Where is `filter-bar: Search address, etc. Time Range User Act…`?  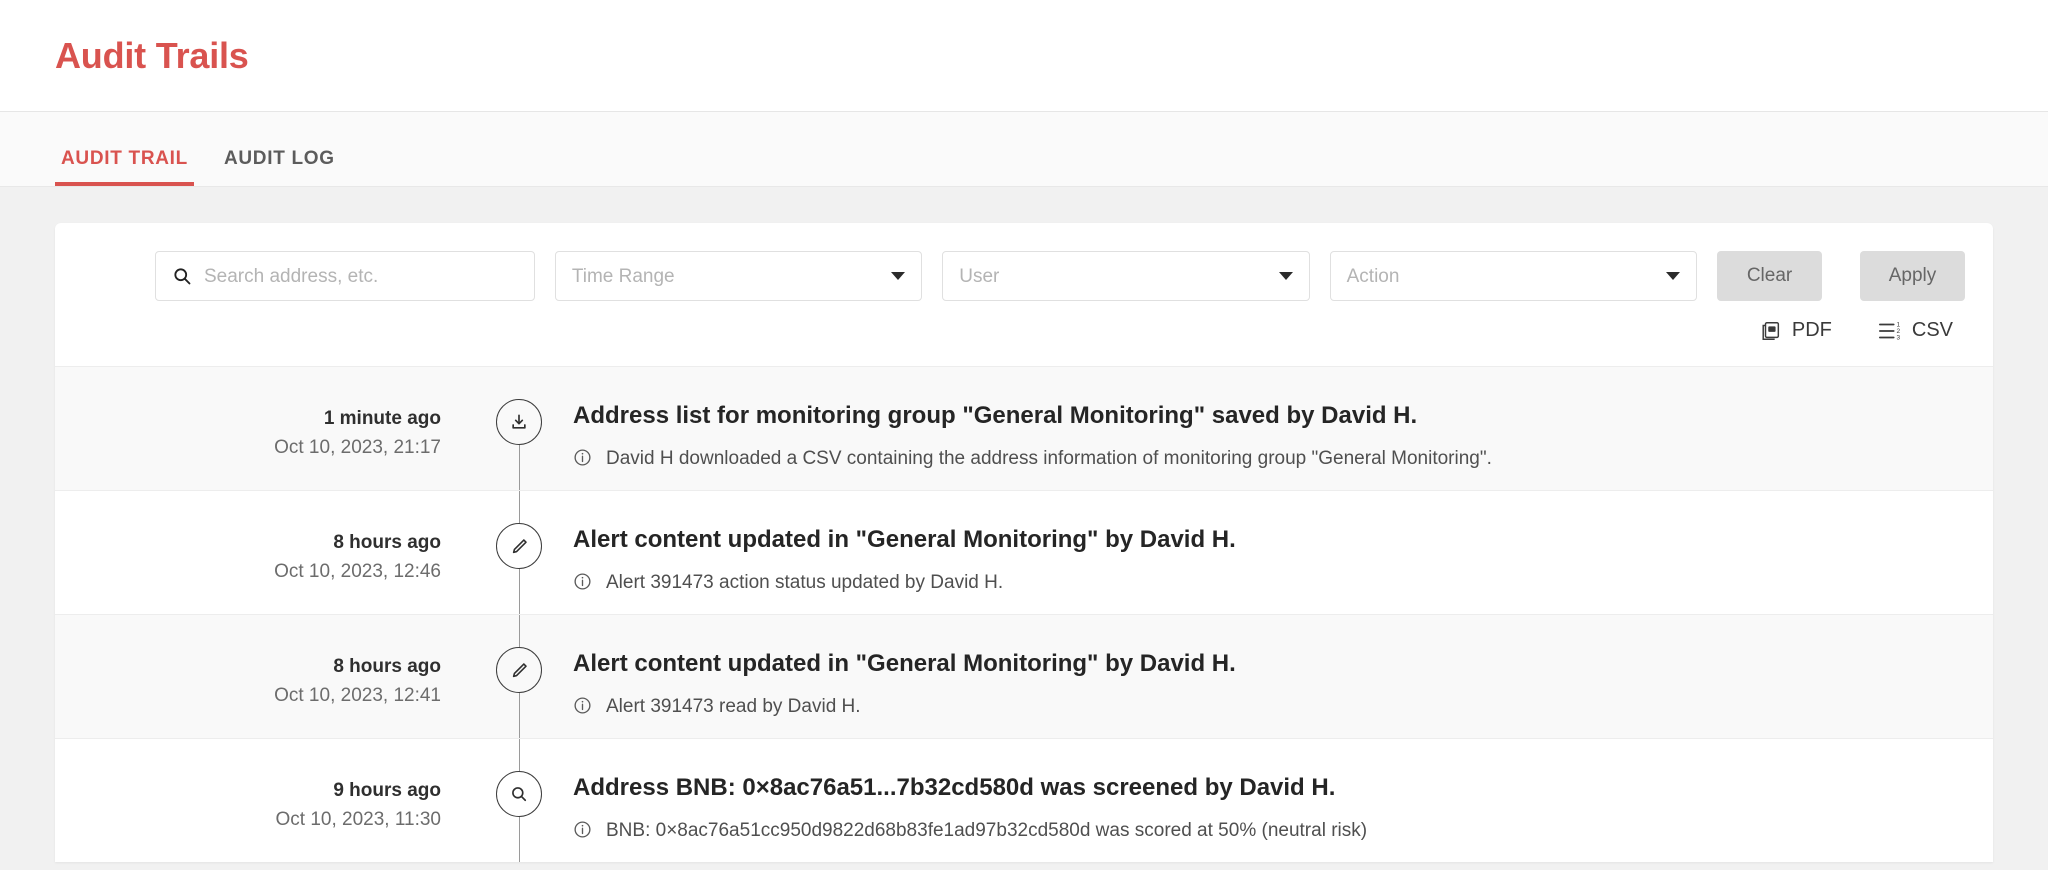
filter-bar: Search address, etc. Time Range User Act… is located at coordinates (1024, 262).